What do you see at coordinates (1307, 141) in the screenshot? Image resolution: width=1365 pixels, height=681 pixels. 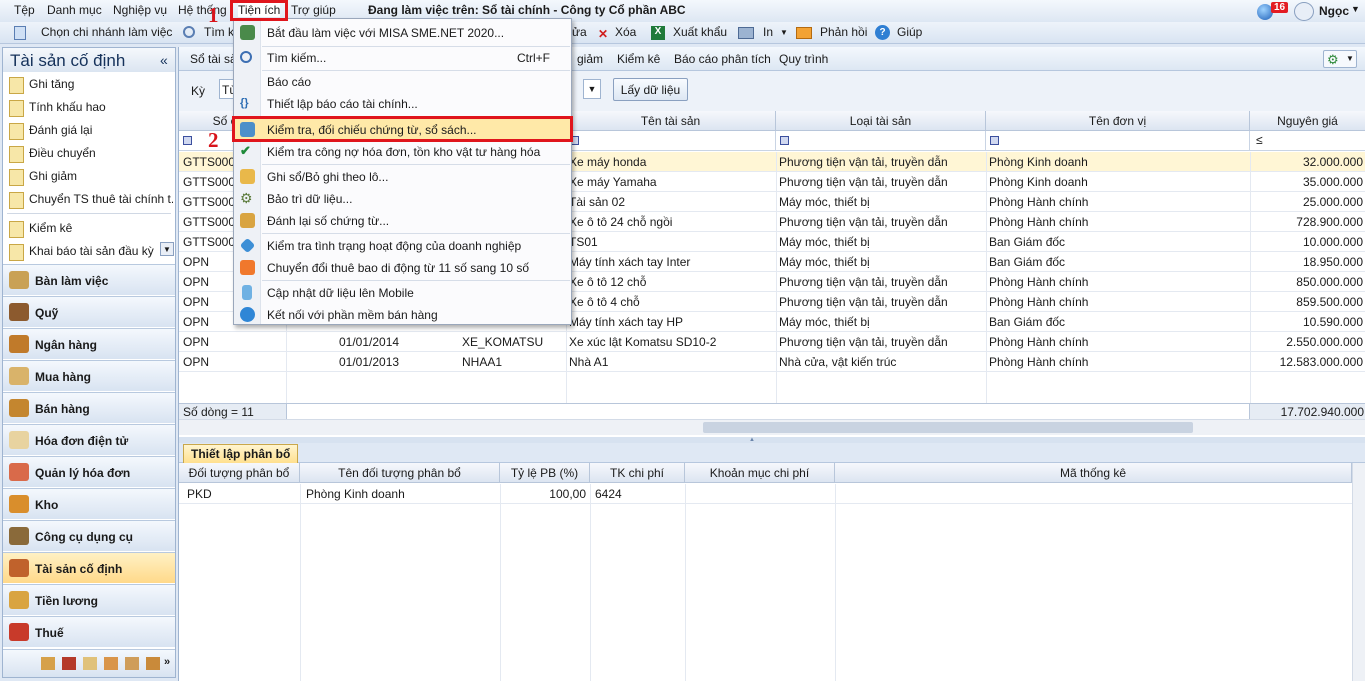 I see `filter-cell-original-cost: ≤` at bounding box center [1307, 141].